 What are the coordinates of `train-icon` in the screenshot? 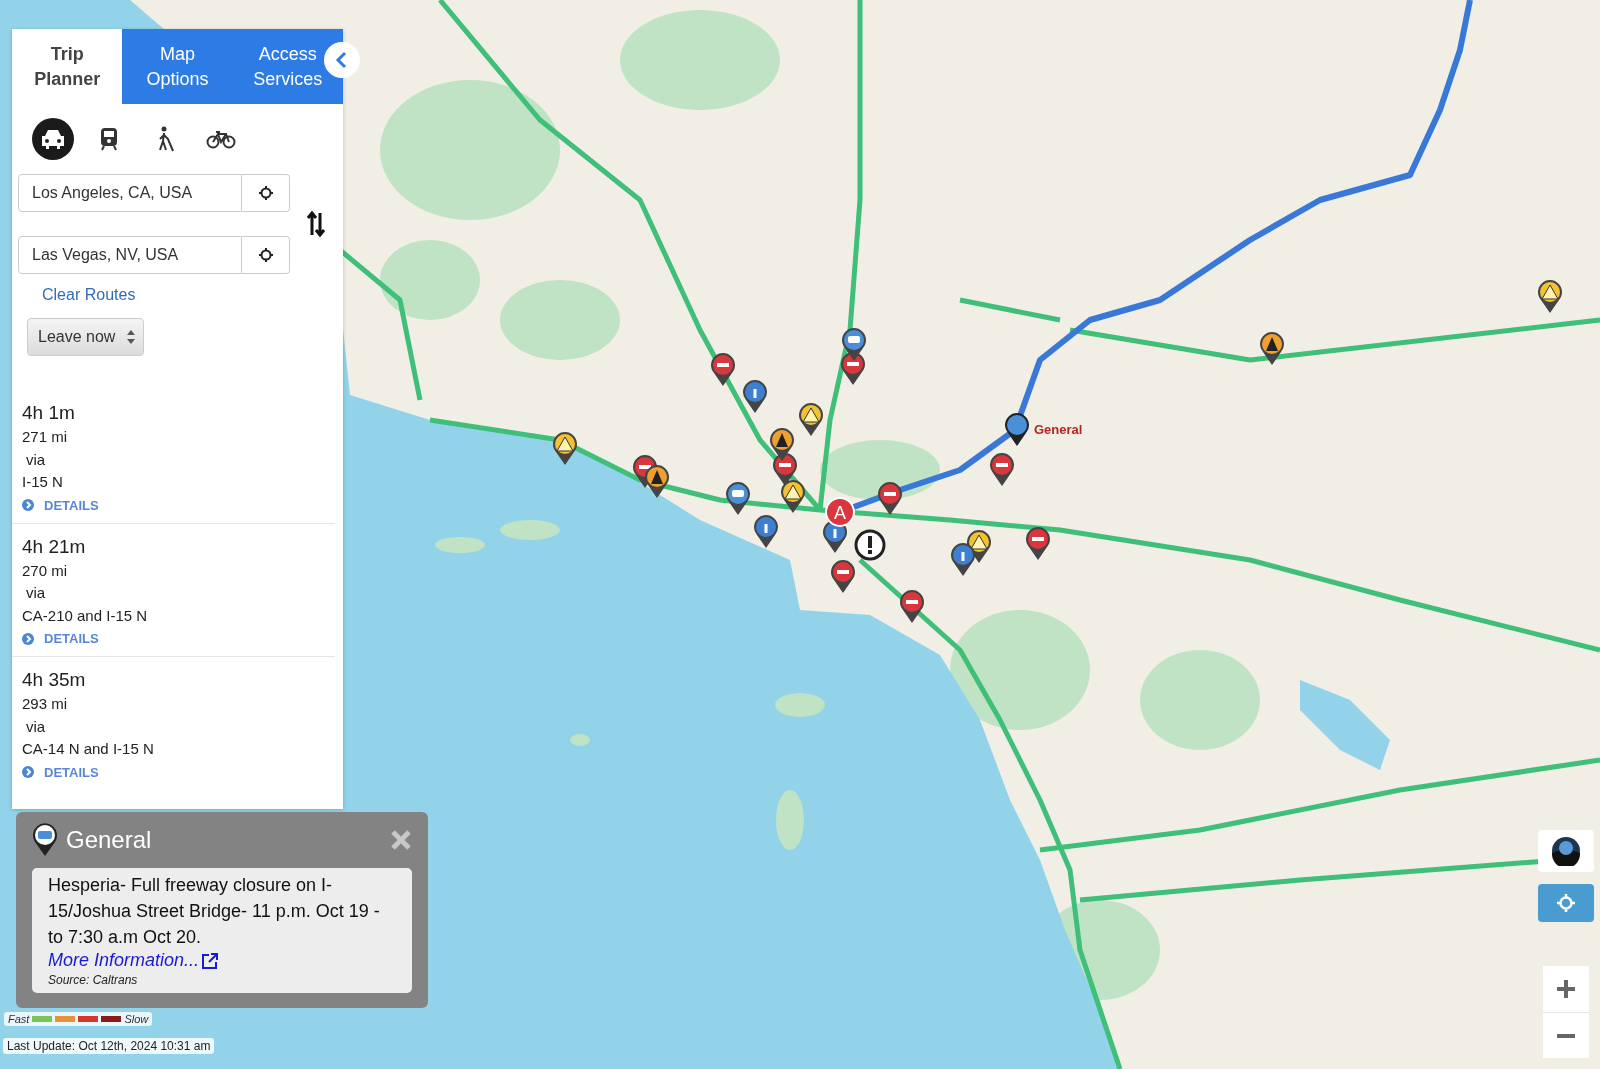 It's located at (109, 139).